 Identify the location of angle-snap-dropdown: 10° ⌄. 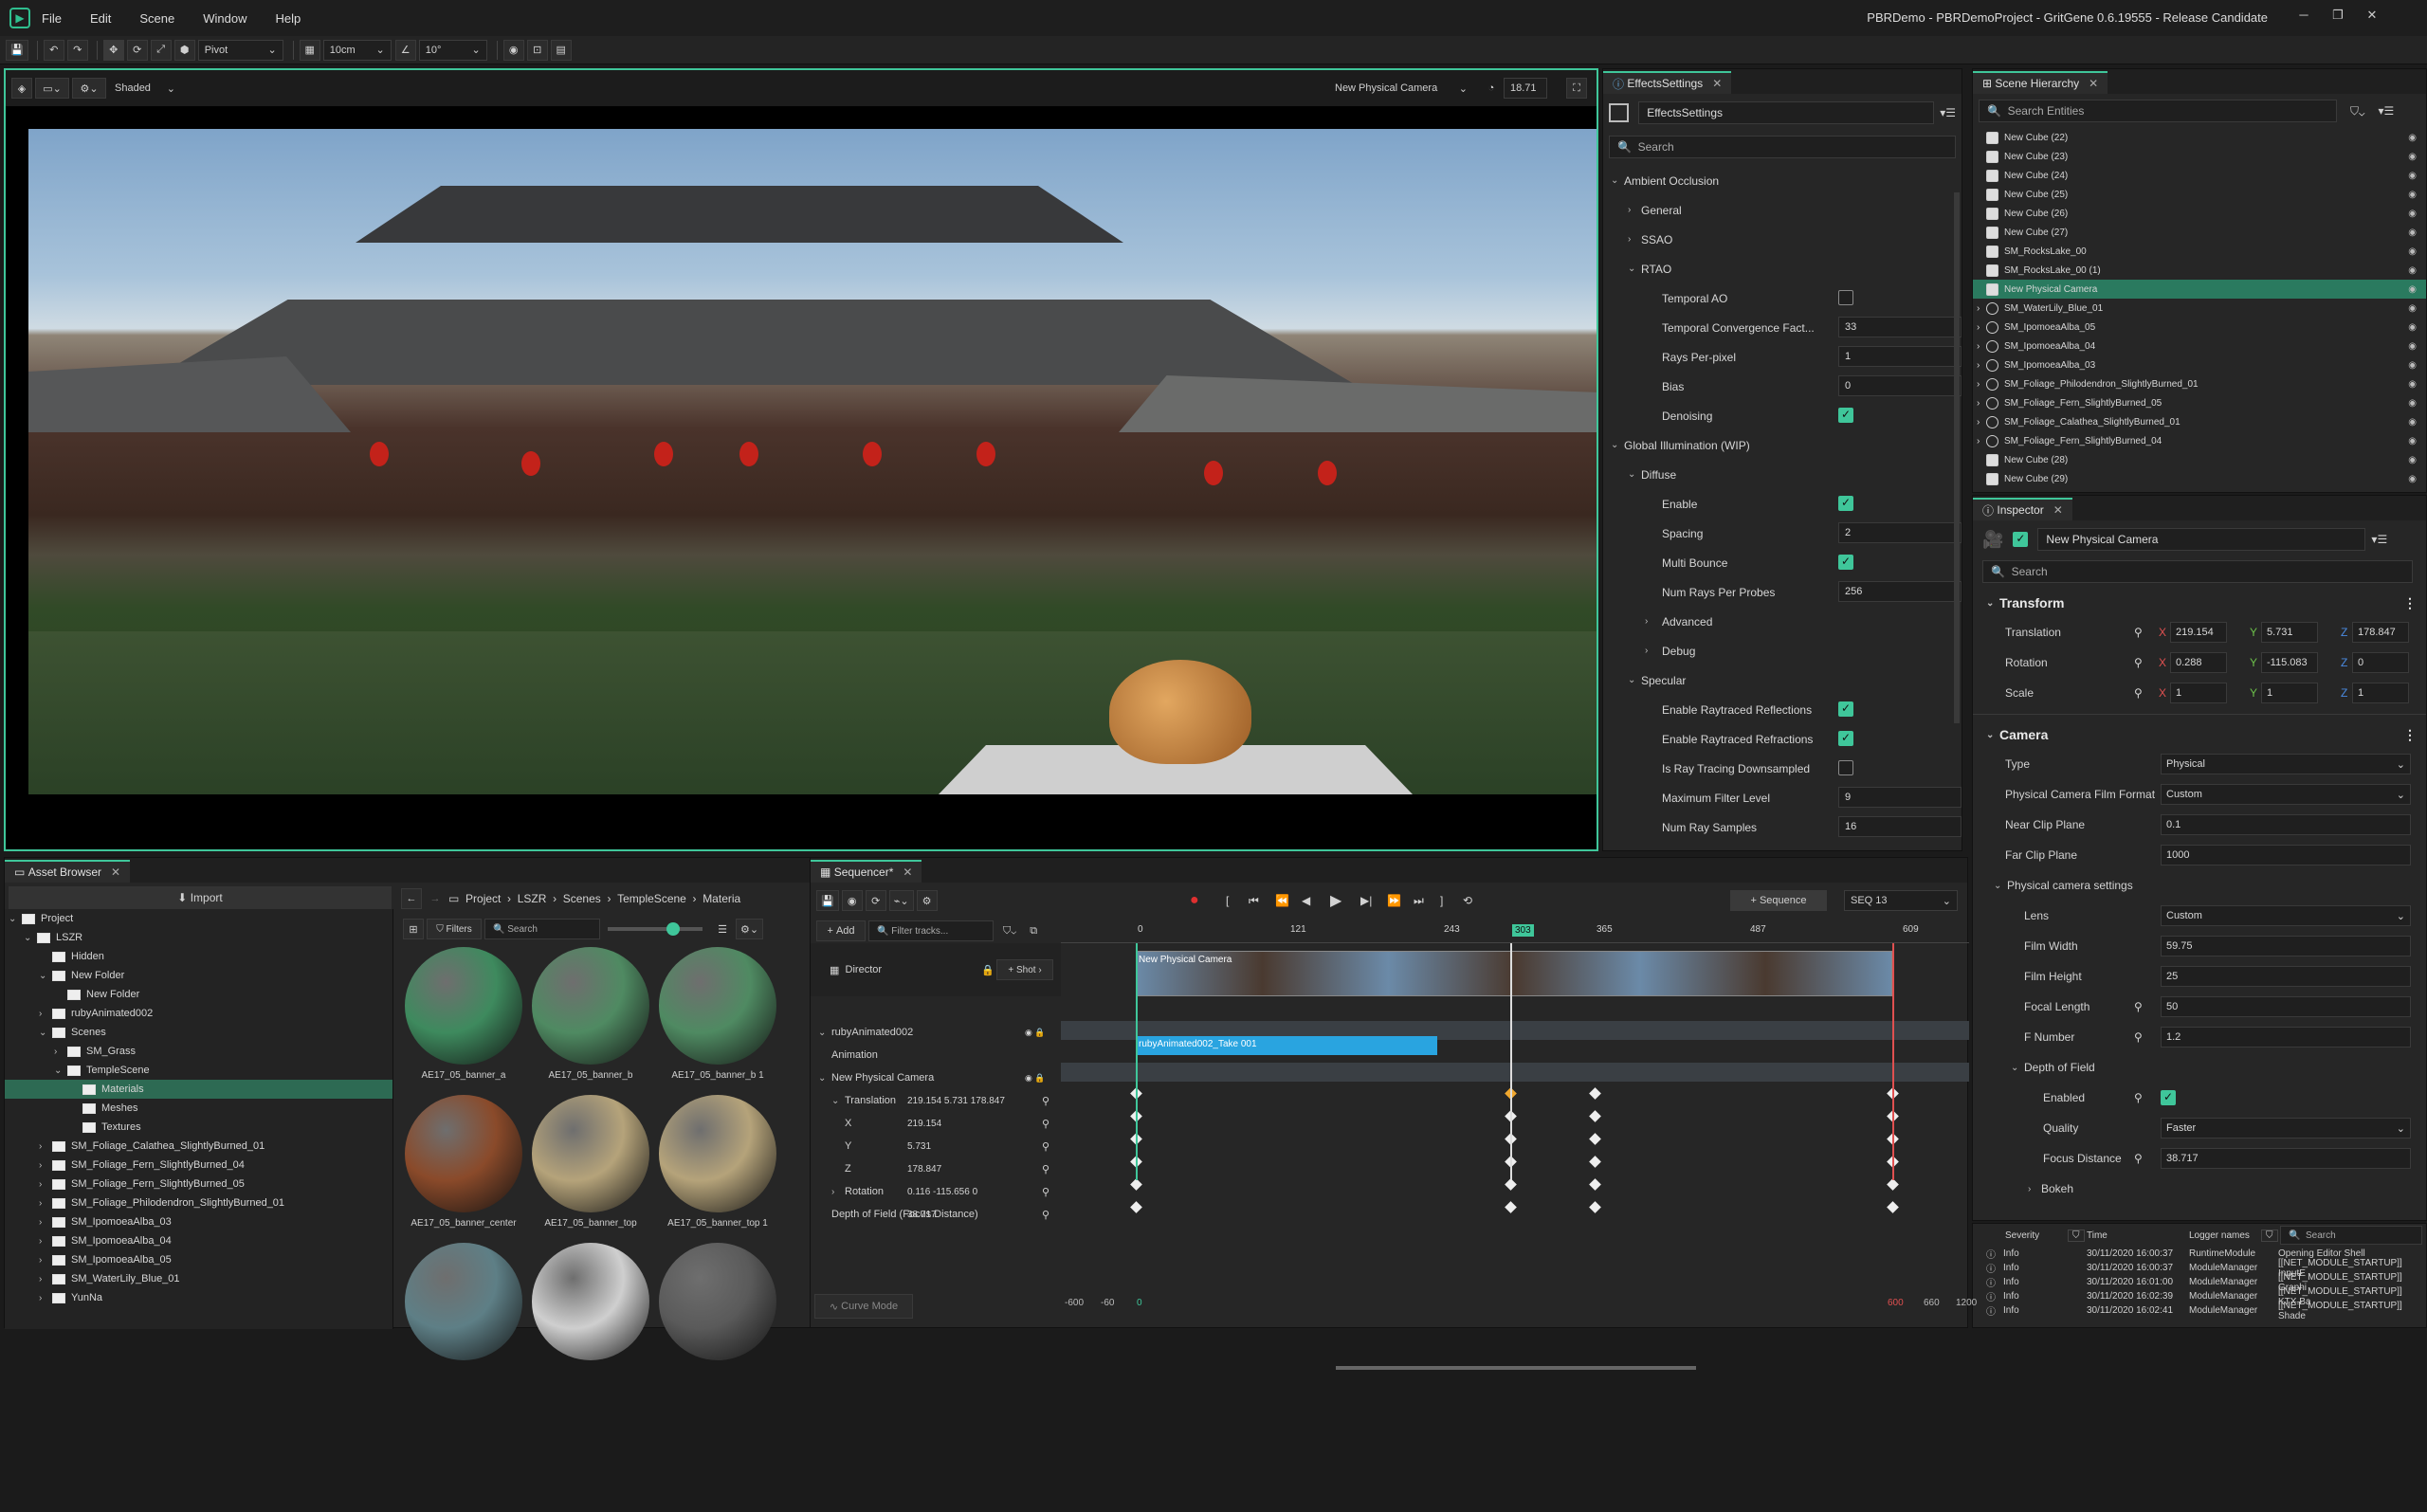
(453, 50).